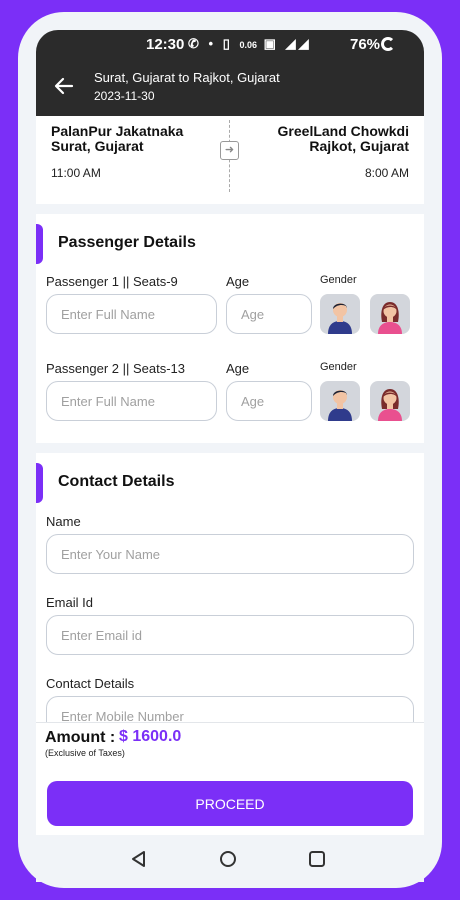 The width and height of the screenshot is (460, 900). I want to click on boarding-point: PalanPur Jakatnaka Surat, Gujarat, so click(117, 139).